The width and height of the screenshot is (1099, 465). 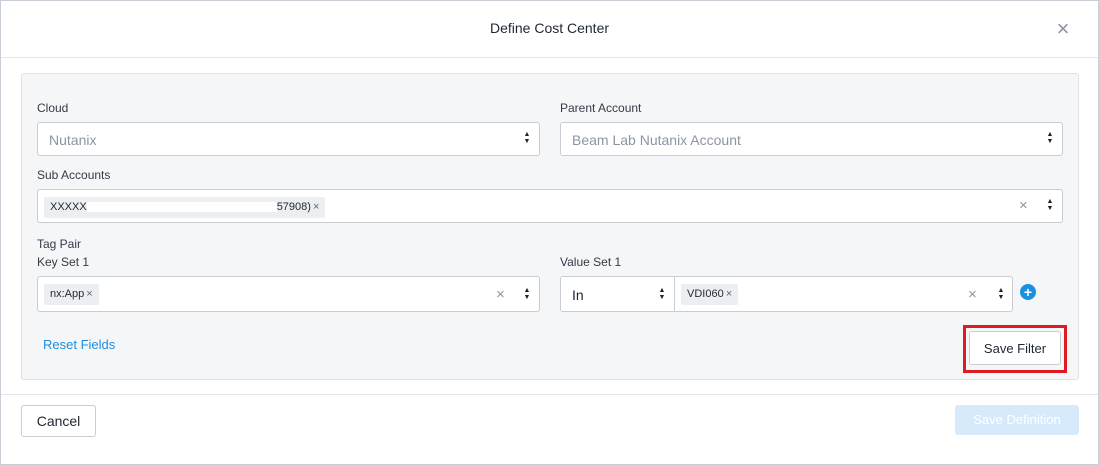 What do you see at coordinates (617, 294) in the screenshot?
I see `operator-select: In ▲ ▼` at bounding box center [617, 294].